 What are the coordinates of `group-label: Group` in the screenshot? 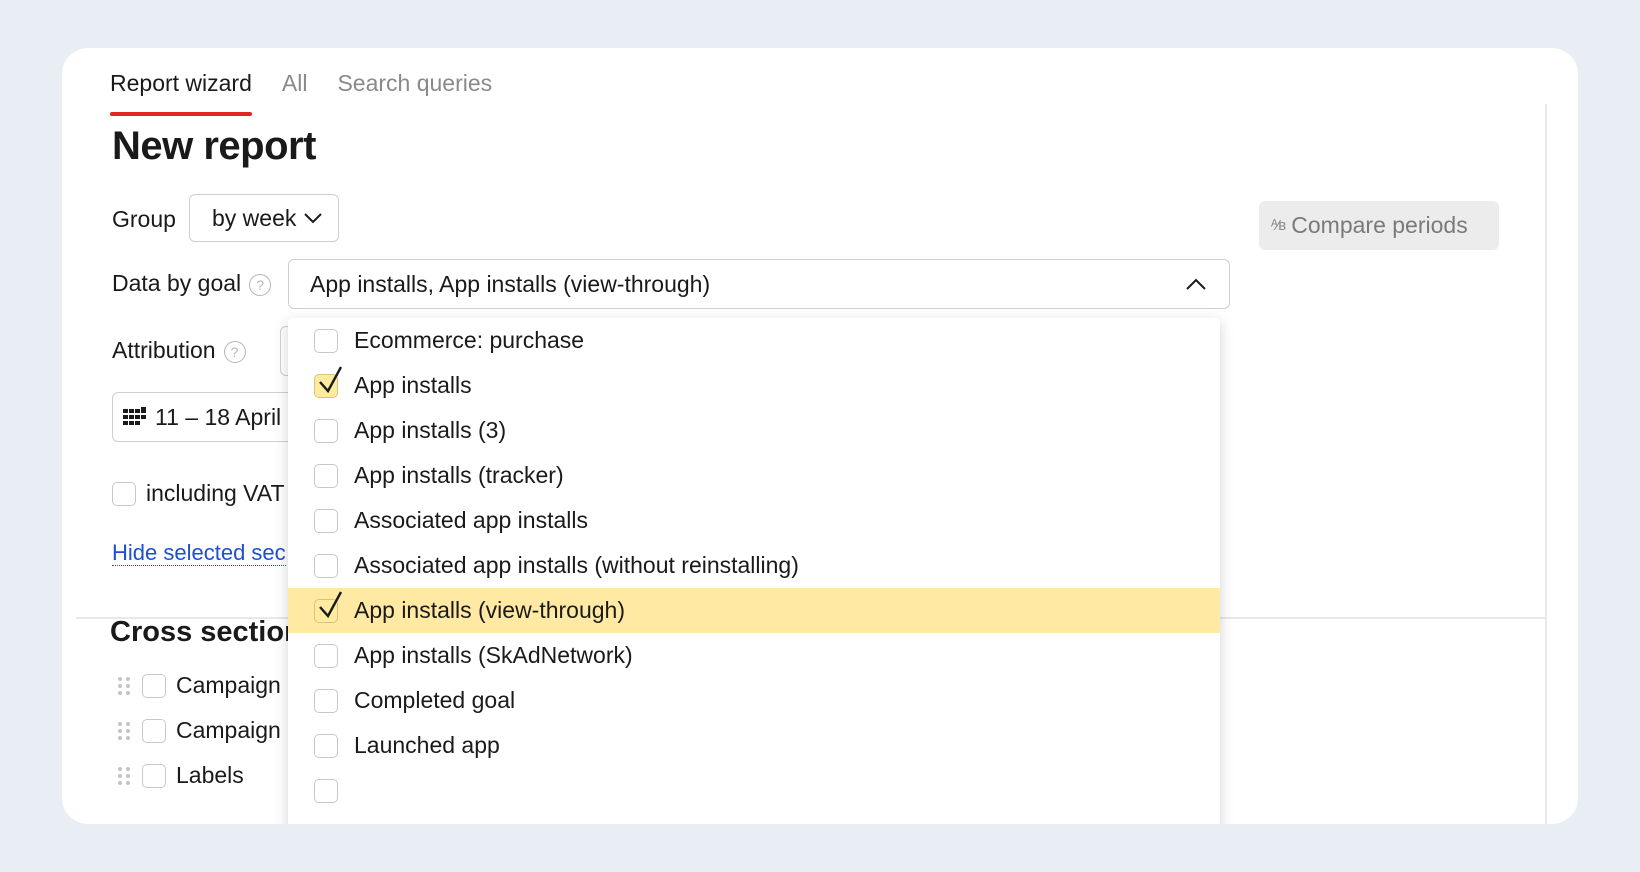 It's located at (144, 219).